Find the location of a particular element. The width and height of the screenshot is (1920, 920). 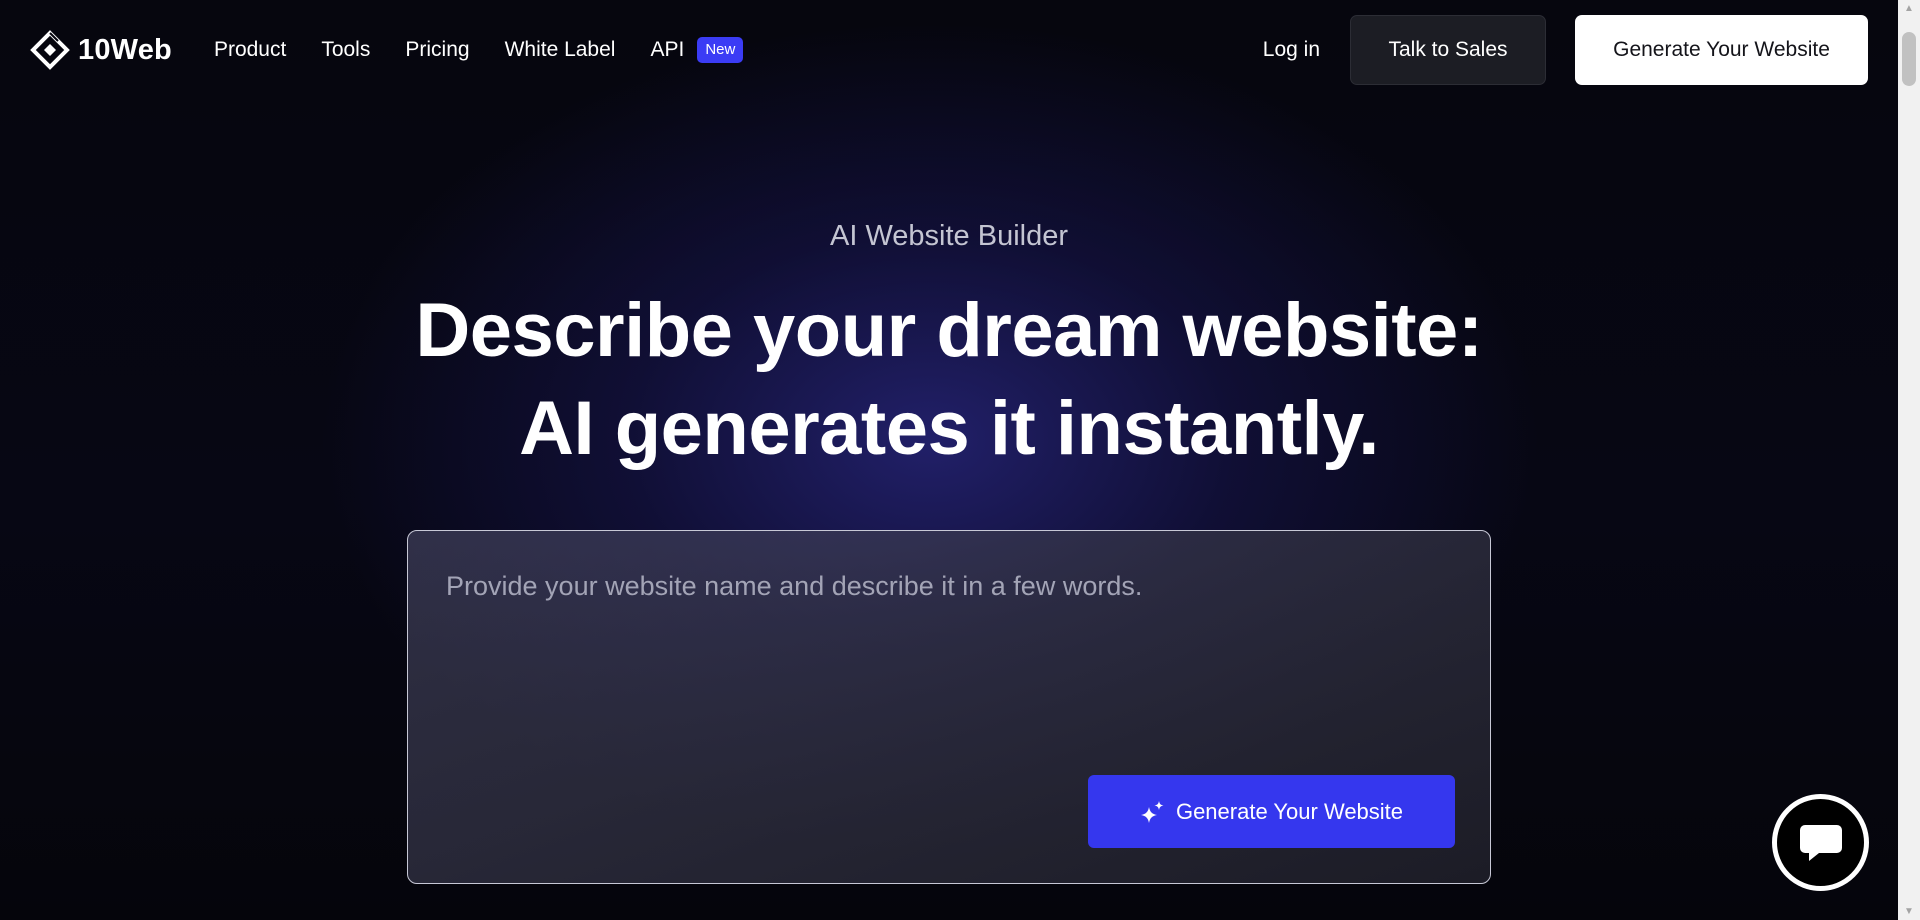

talk-to-sales-button: Talk to Sales is located at coordinates (1448, 50).